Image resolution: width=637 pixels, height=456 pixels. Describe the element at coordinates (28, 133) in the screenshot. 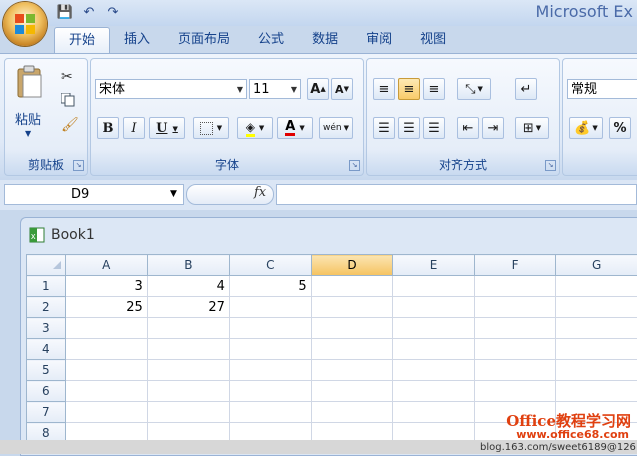

I see `paste-dropdown-icon: ▼` at that location.